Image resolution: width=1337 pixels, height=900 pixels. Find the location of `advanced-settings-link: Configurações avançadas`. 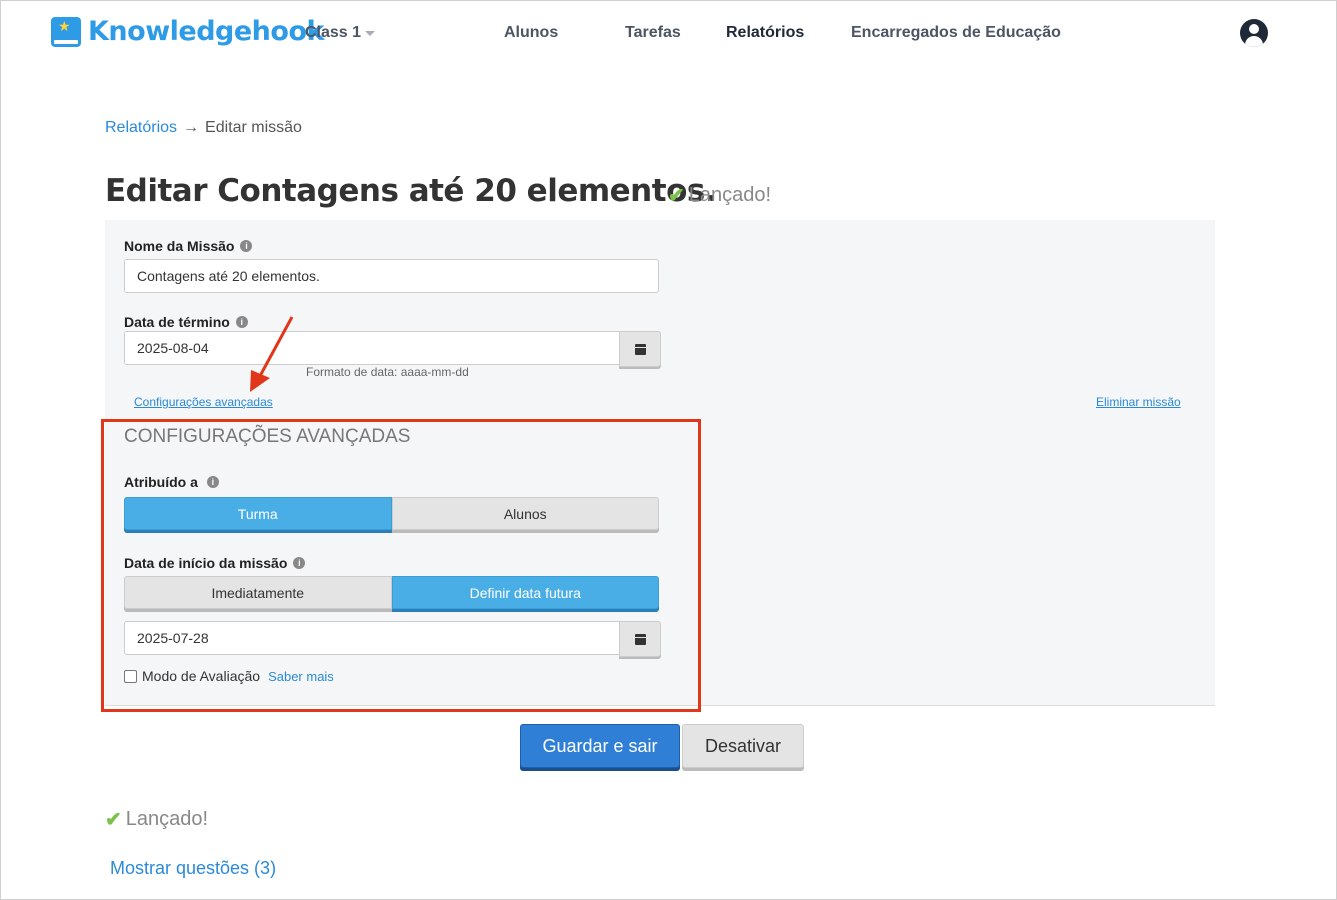

advanced-settings-link: Configurações avançadas is located at coordinates (203, 402).